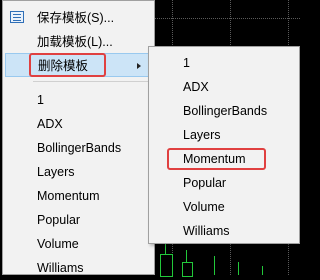 The height and width of the screenshot is (280, 320). What do you see at coordinates (78, 124) in the screenshot?
I see `template-item: ADX` at bounding box center [78, 124].